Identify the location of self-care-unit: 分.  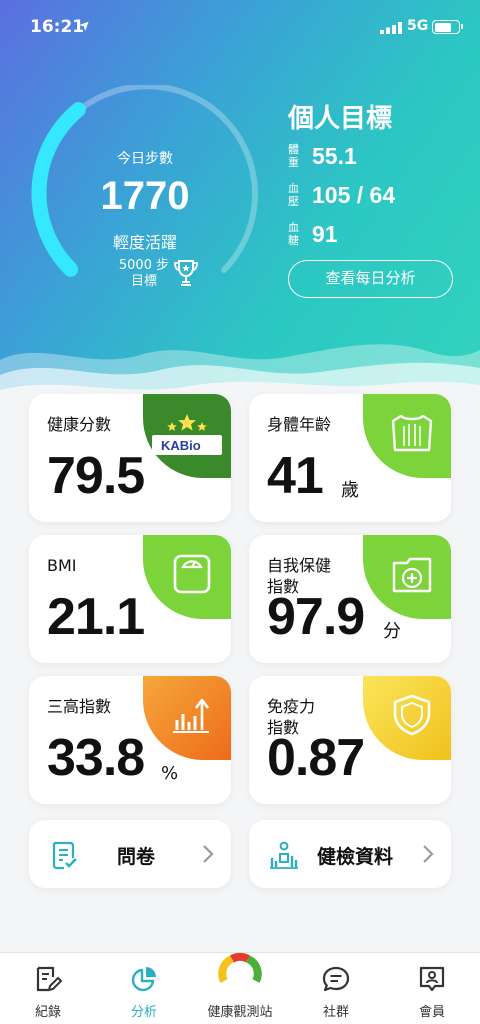
(392, 631).